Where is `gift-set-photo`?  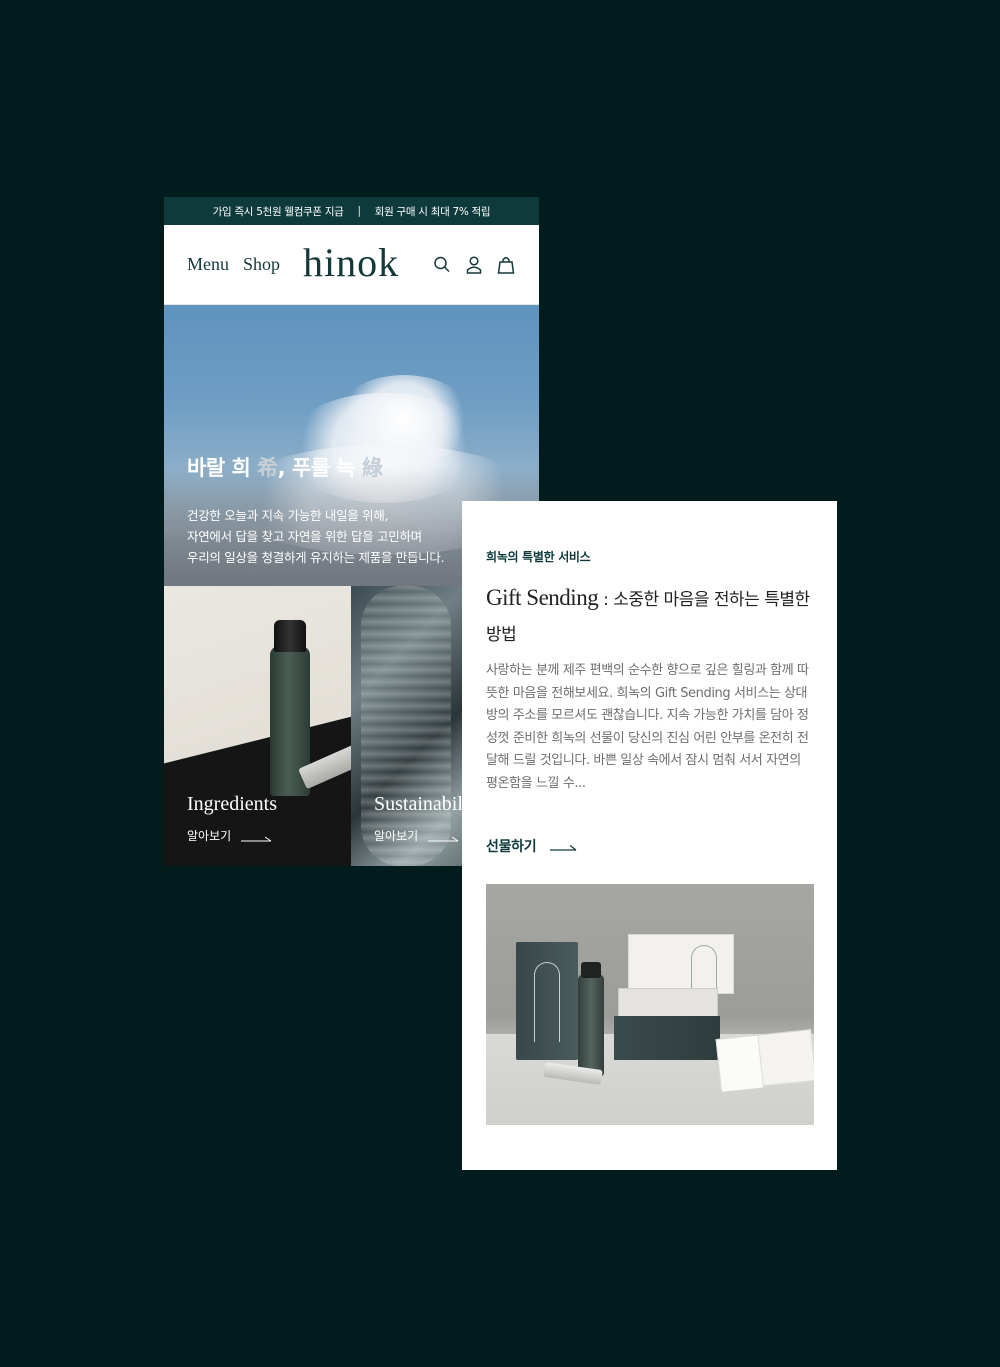
gift-set-photo is located at coordinates (650, 1004).